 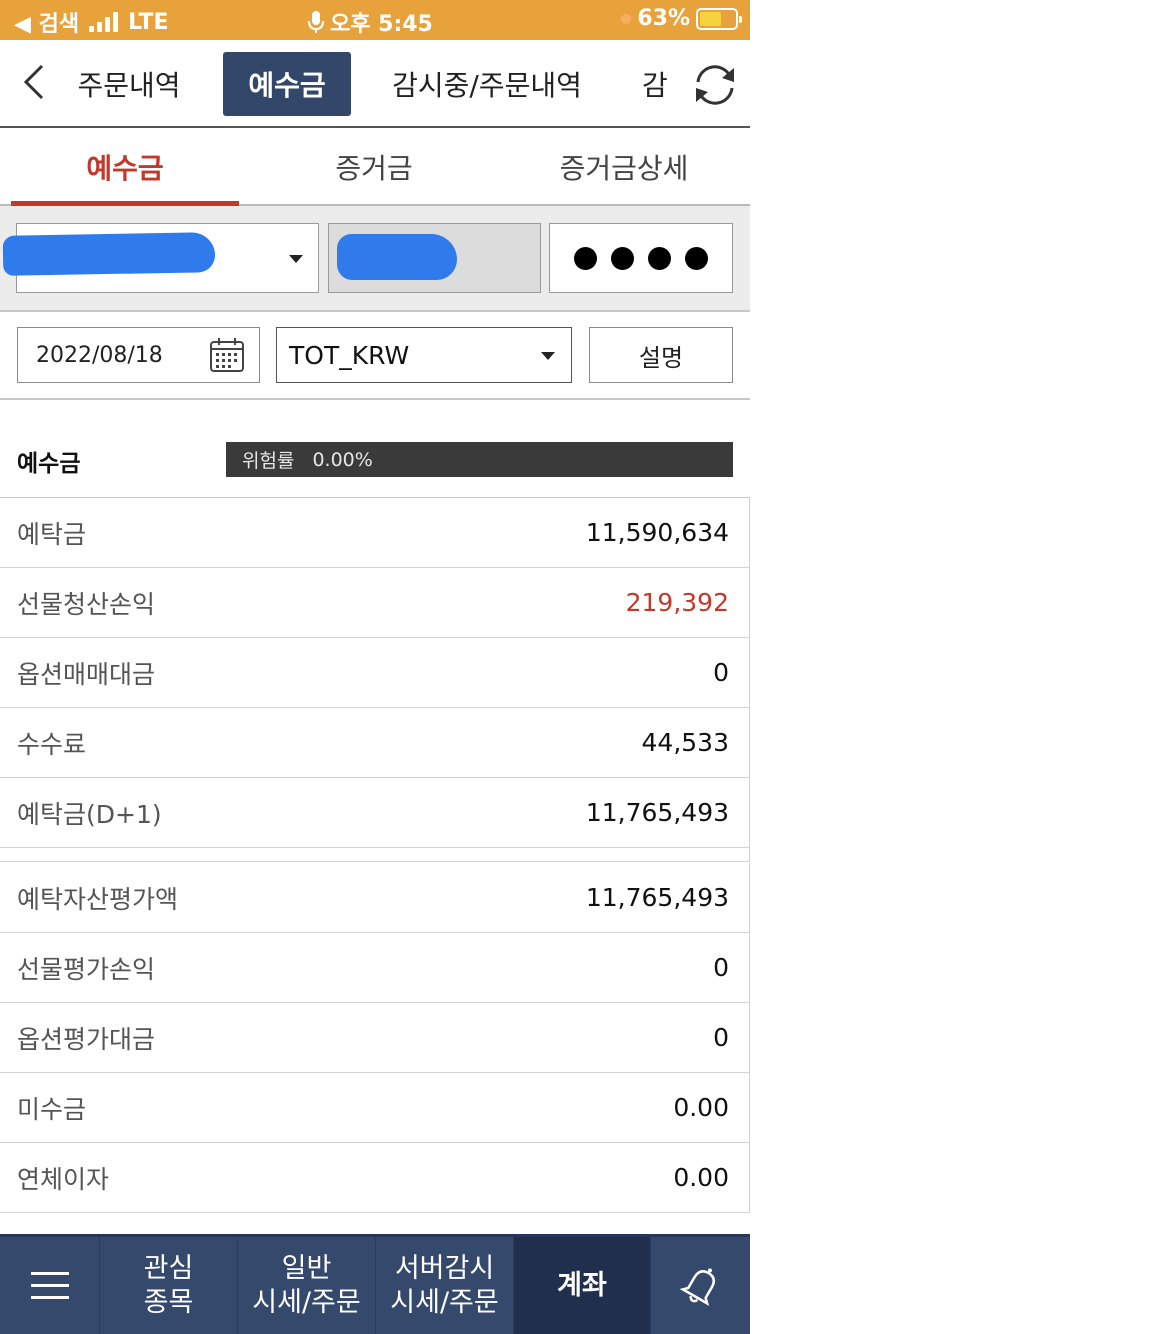 I want to click on nav-watchlist-label: 관심 종목, so click(x=169, y=1286).